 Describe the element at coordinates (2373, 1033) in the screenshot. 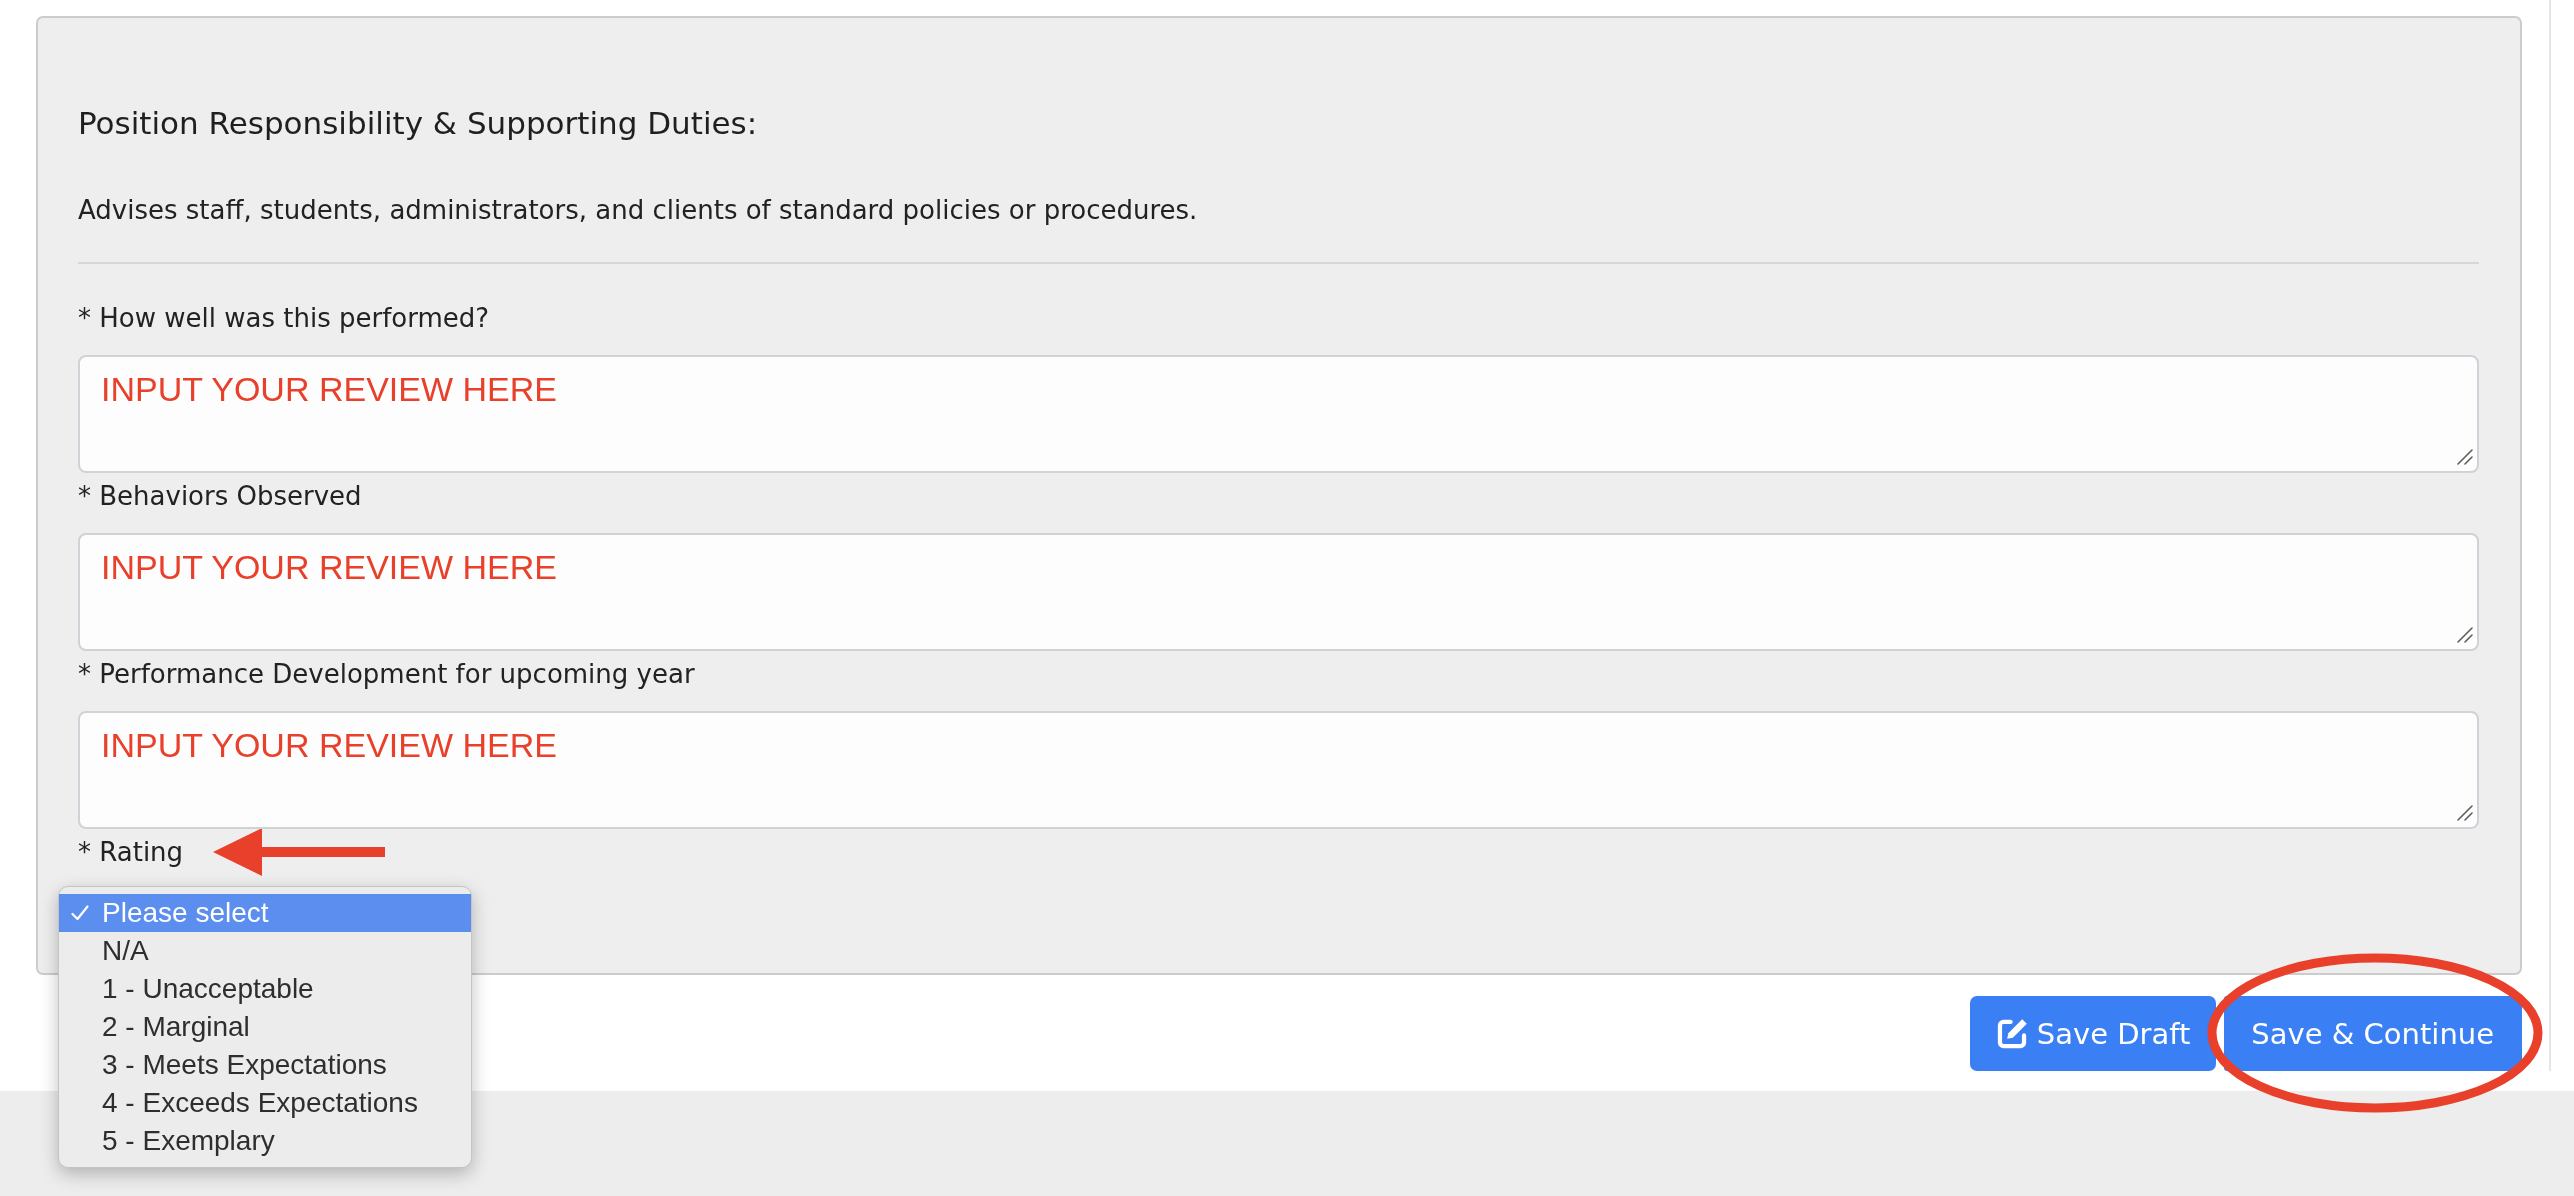

I see `save-continue-button: Save & Continue` at that location.